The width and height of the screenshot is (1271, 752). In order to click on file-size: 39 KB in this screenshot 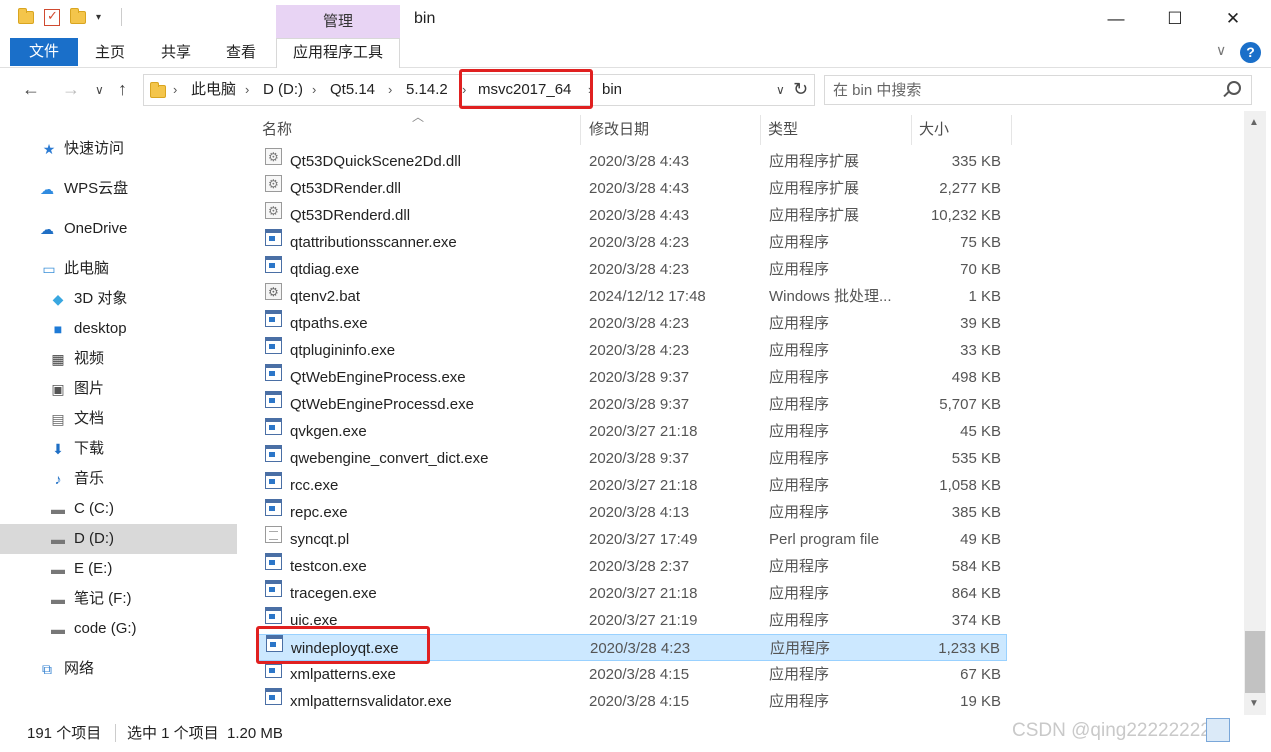, I will do `click(980, 323)`.